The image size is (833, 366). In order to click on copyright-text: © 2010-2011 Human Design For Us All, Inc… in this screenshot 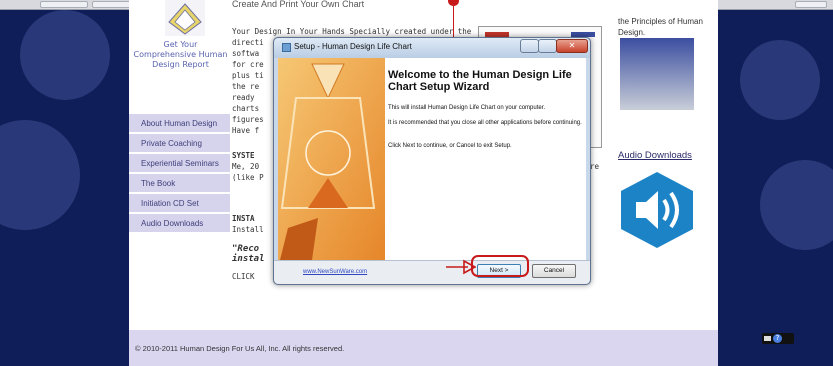, I will do `click(240, 348)`.